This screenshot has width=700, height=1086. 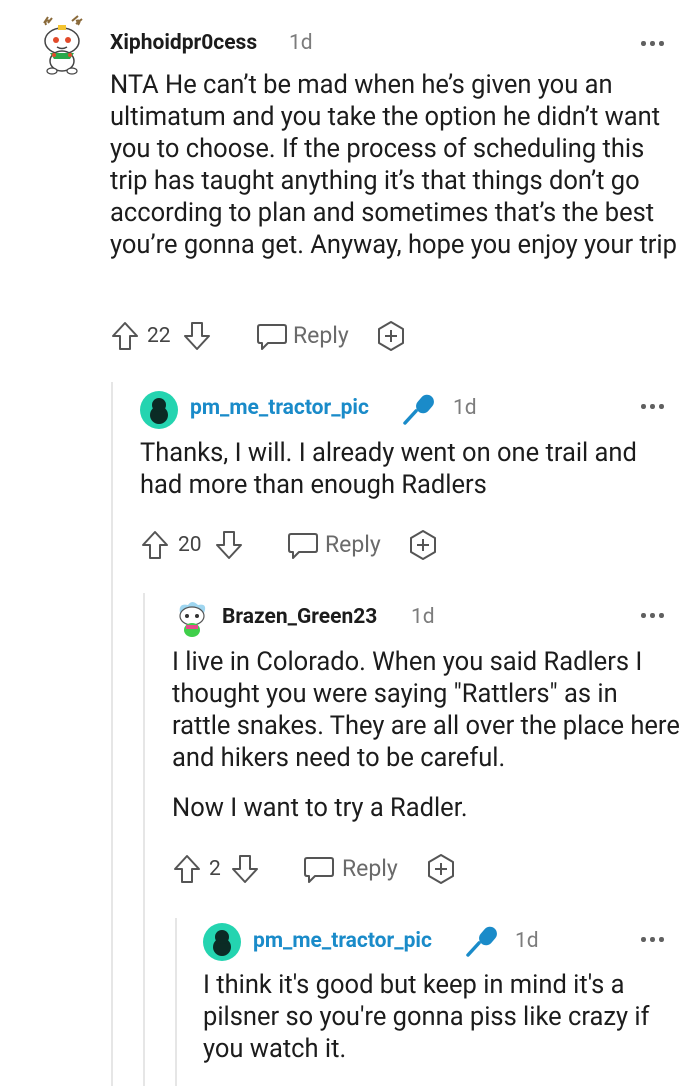 What do you see at coordinates (190, 545) in the screenshot?
I see `vote-score: 20` at bounding box center [190, 545].